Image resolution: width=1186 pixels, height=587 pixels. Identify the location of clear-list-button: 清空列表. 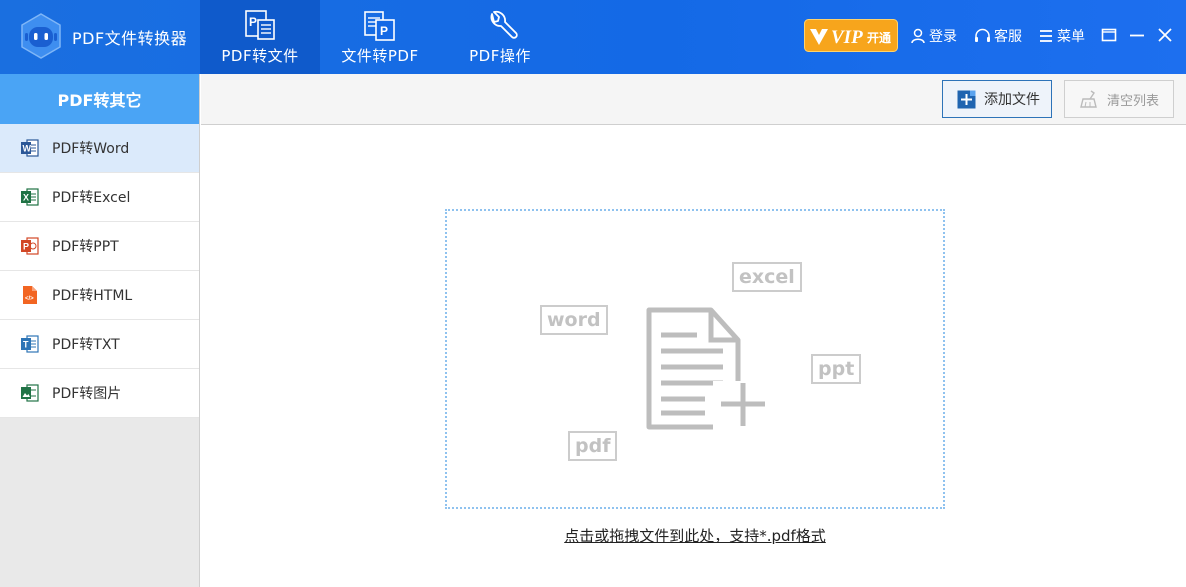
(1119, 99).